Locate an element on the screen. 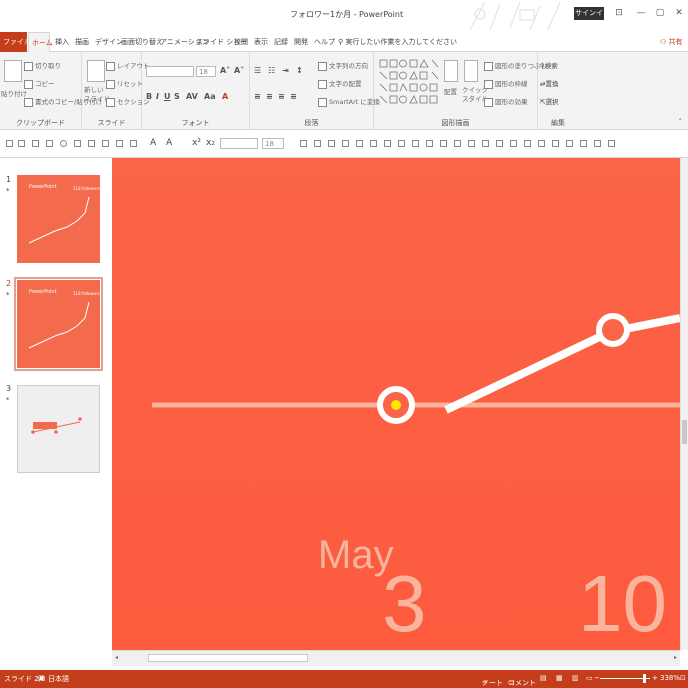 The height and width of the screenshot is (688, 688). justify-icon: ≡ is located at coordinates (293, 96).